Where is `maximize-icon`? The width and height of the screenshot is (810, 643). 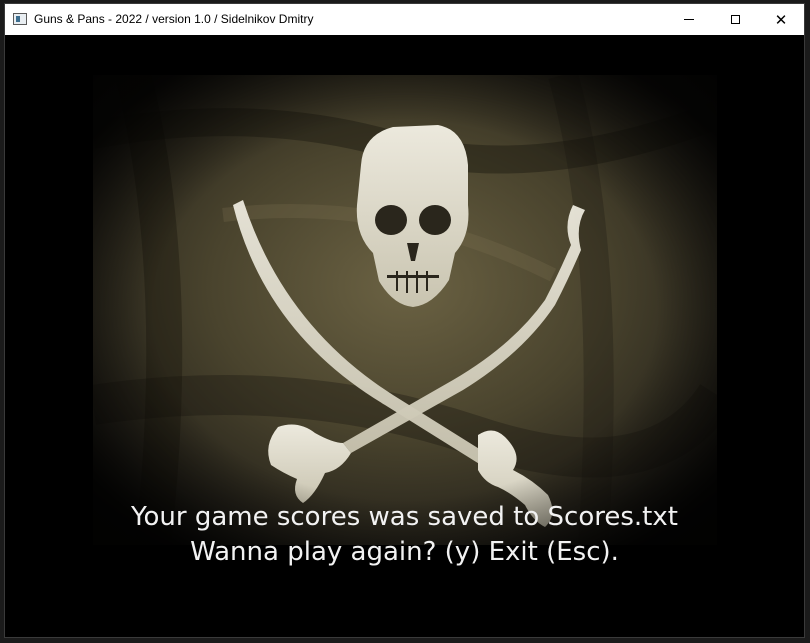
maximize-icon is located at coordinates (735, 19).